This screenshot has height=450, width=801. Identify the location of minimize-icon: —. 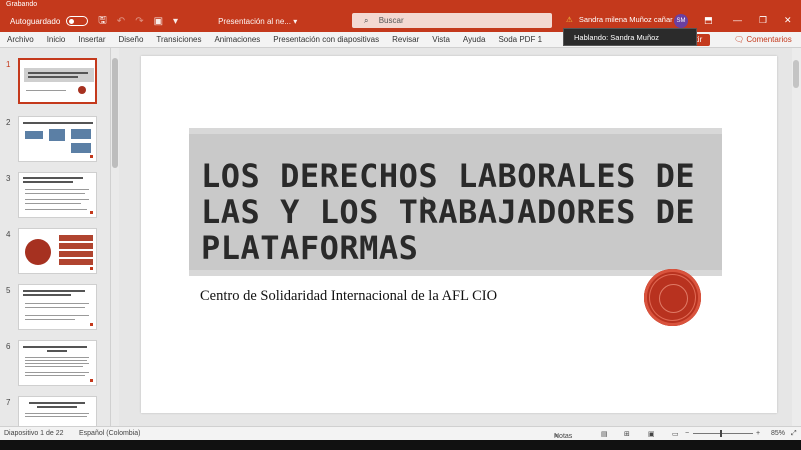
(737, 20).